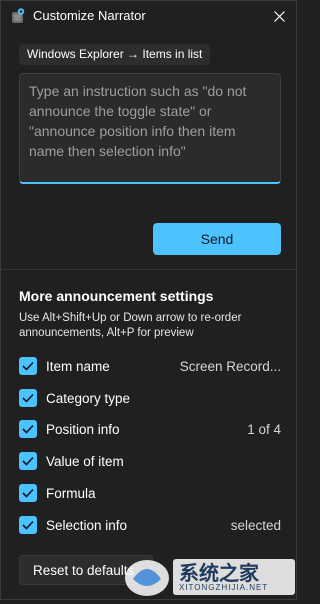  Describe the element at coordinates (264, 429) in the screenshot. I see `setting-value: 1 of 4` at that location.